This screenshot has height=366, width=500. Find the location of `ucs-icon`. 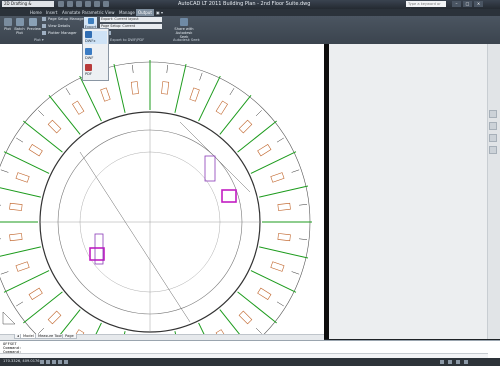

ucs-icon is located at coordinates (9, 318).